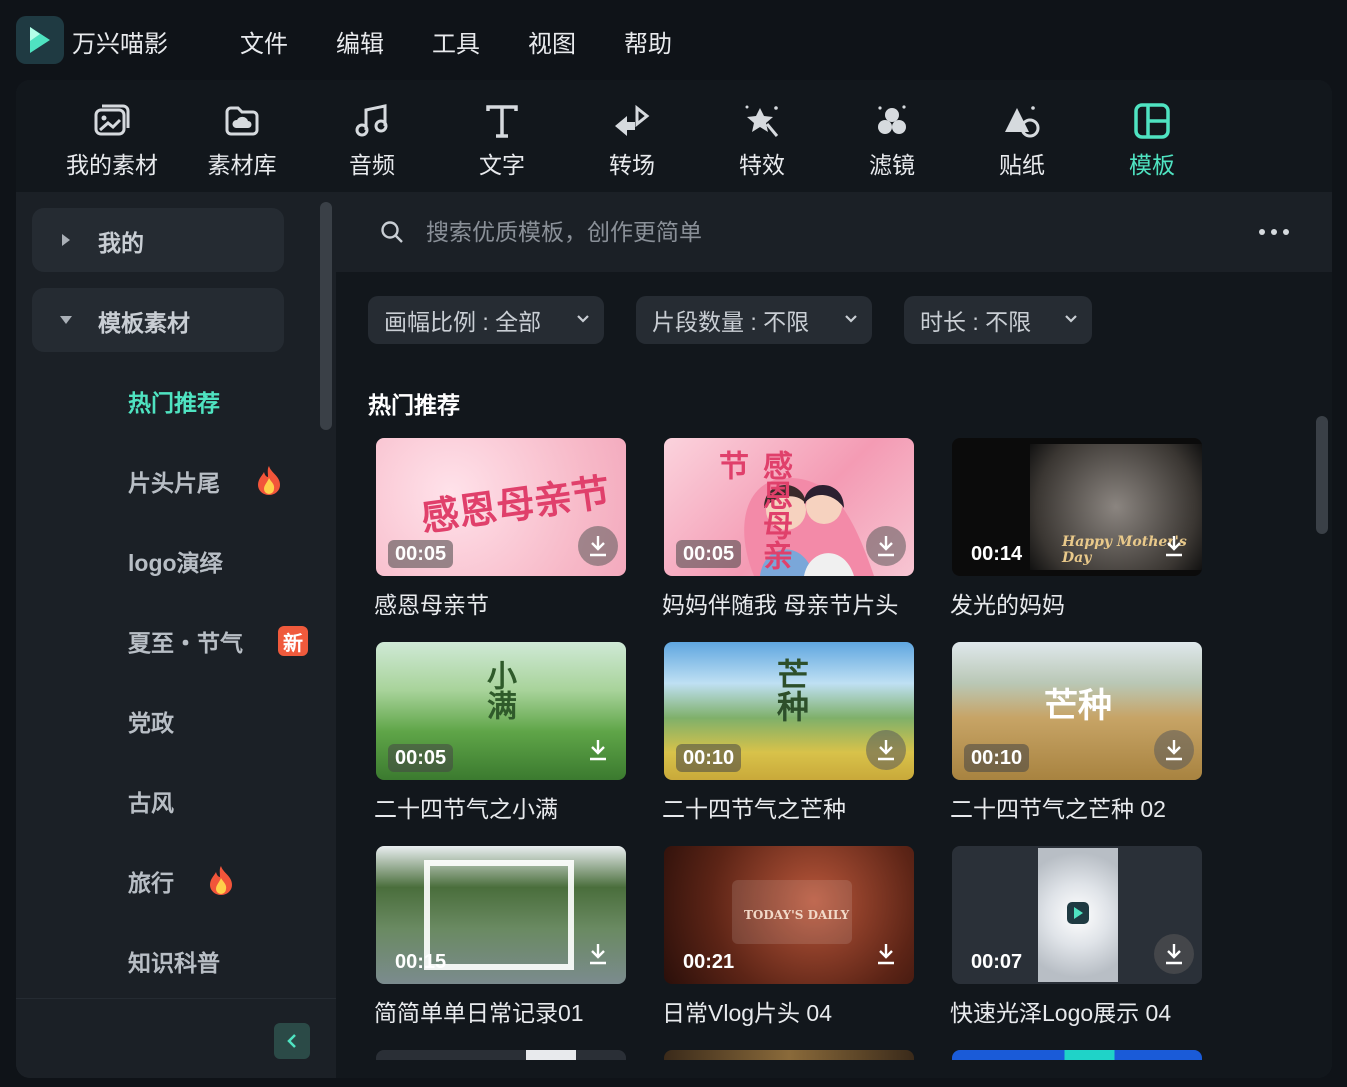 This screenshot has width=1347, height=1087. What do you see at coordinates (175, 561) in the screenshot?
I see `sidebar-item-logo: logo演绎` at bounding box center [175, 561].